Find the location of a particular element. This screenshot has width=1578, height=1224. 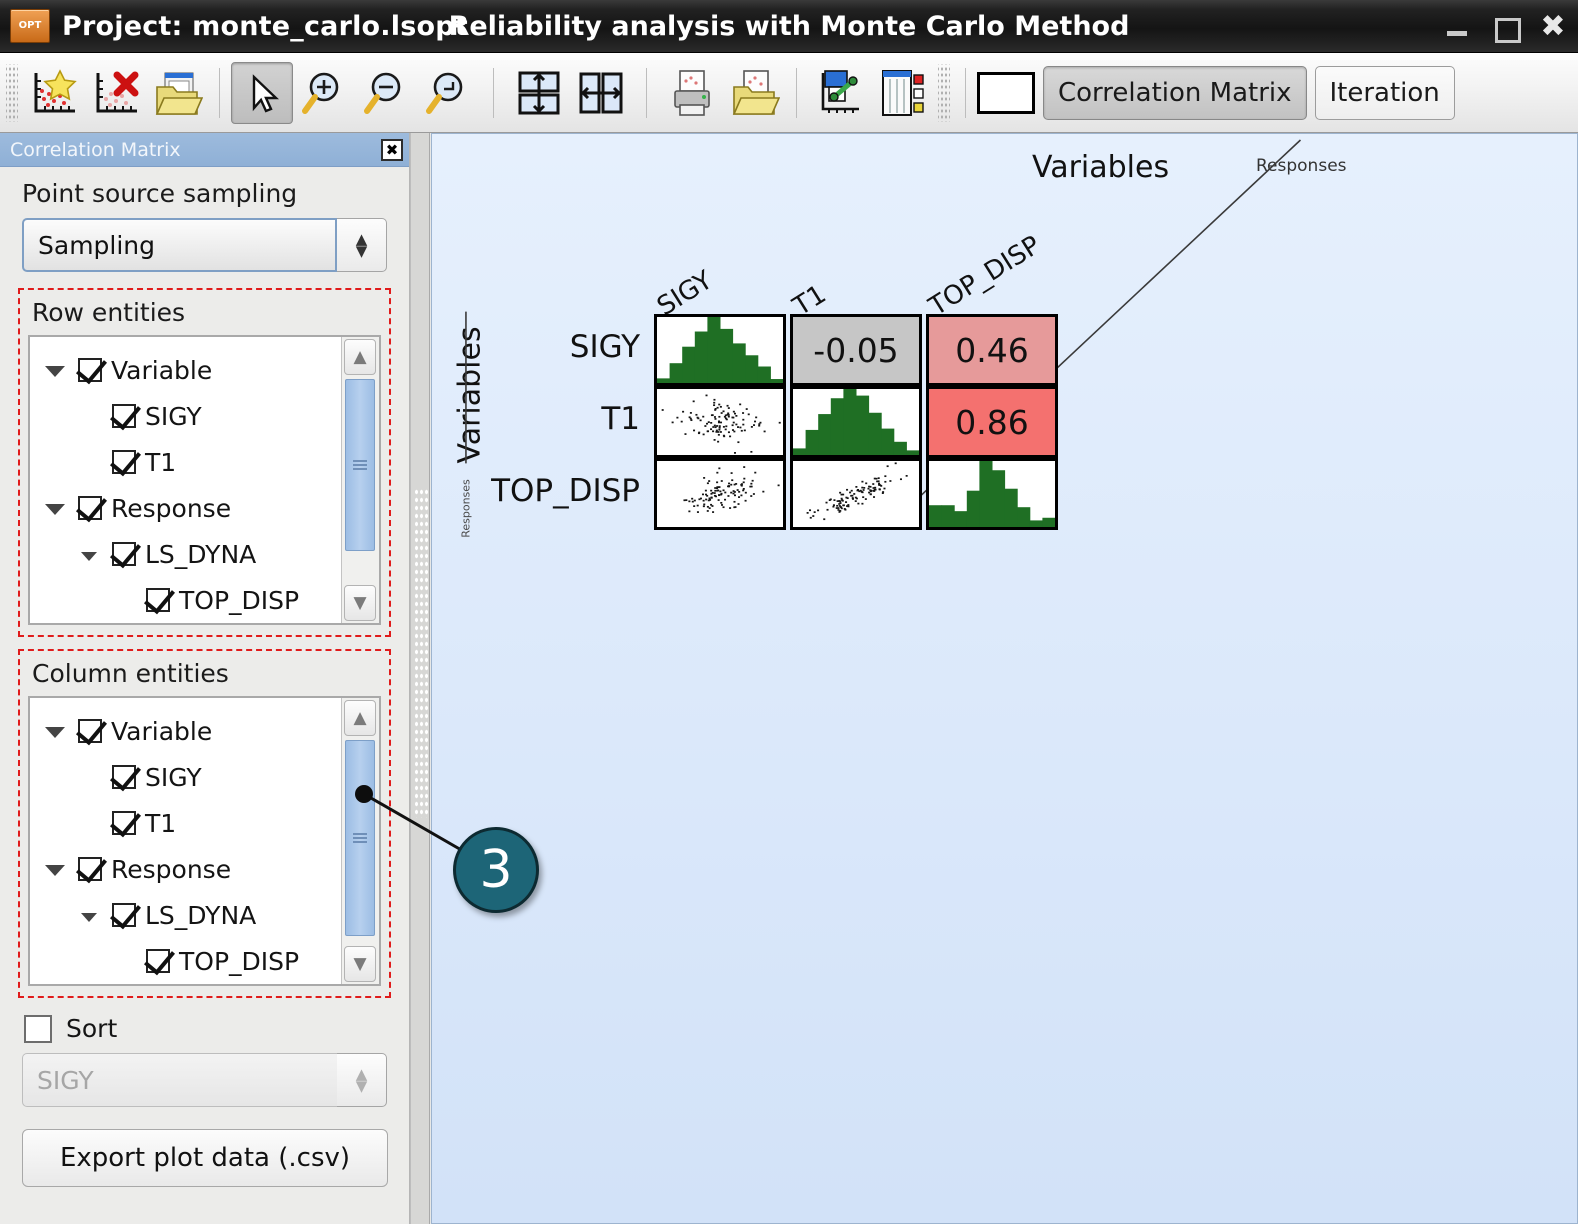

minimize-button is located at coordinates (1457, 27).